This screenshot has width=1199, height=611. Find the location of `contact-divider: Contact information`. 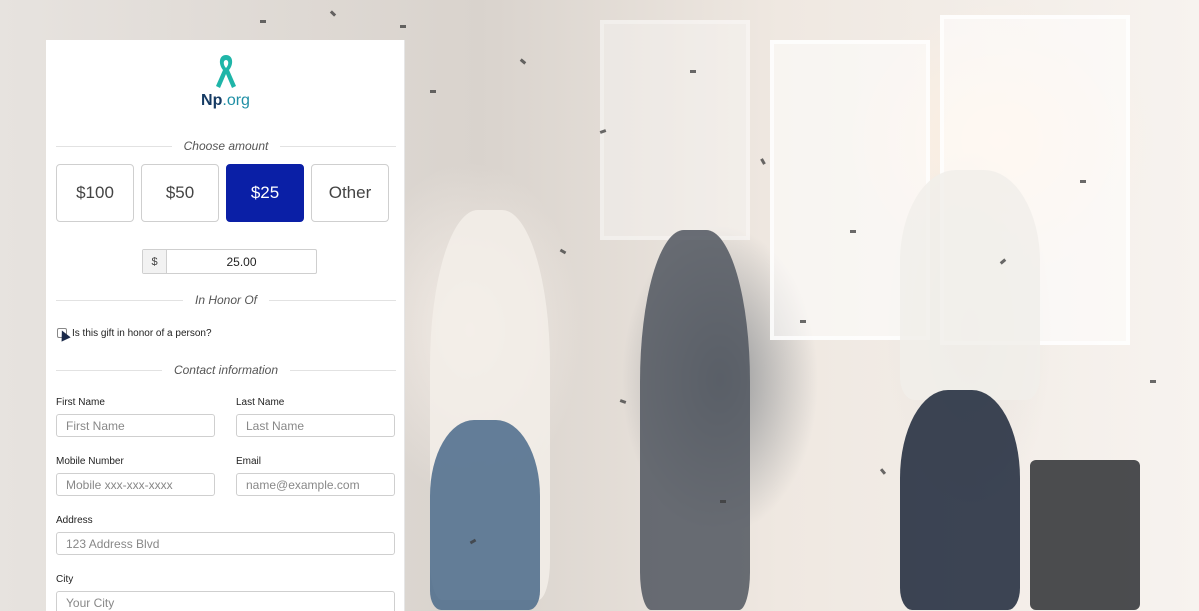

contact-divider: Contact information is located at coordinates (226, 370).